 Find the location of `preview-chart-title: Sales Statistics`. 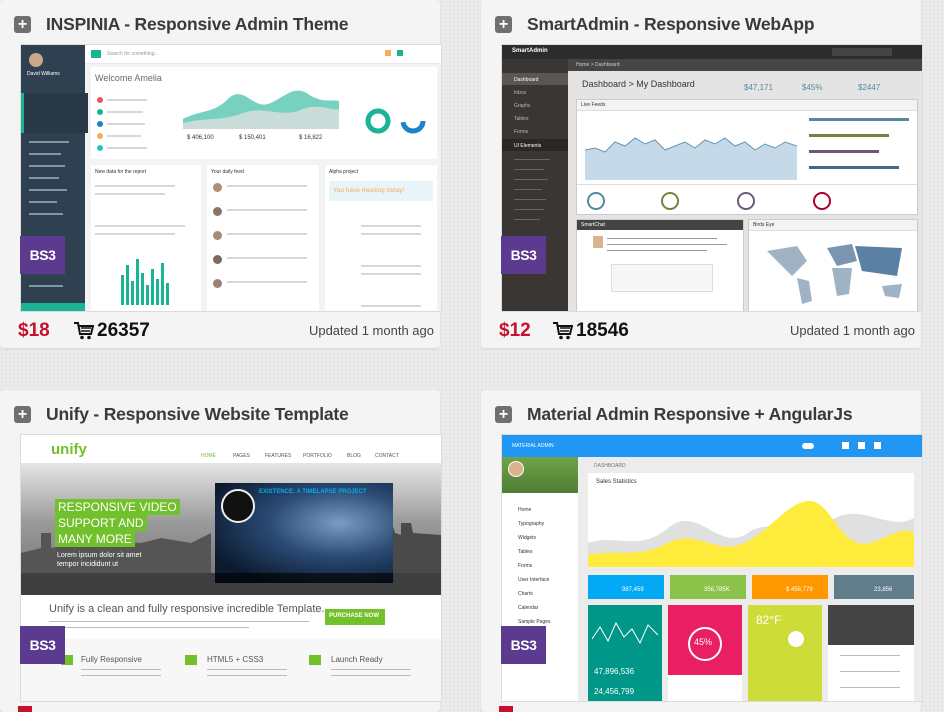

preview-chart-title: Sales Statistics is located at coordinates (616, 482).